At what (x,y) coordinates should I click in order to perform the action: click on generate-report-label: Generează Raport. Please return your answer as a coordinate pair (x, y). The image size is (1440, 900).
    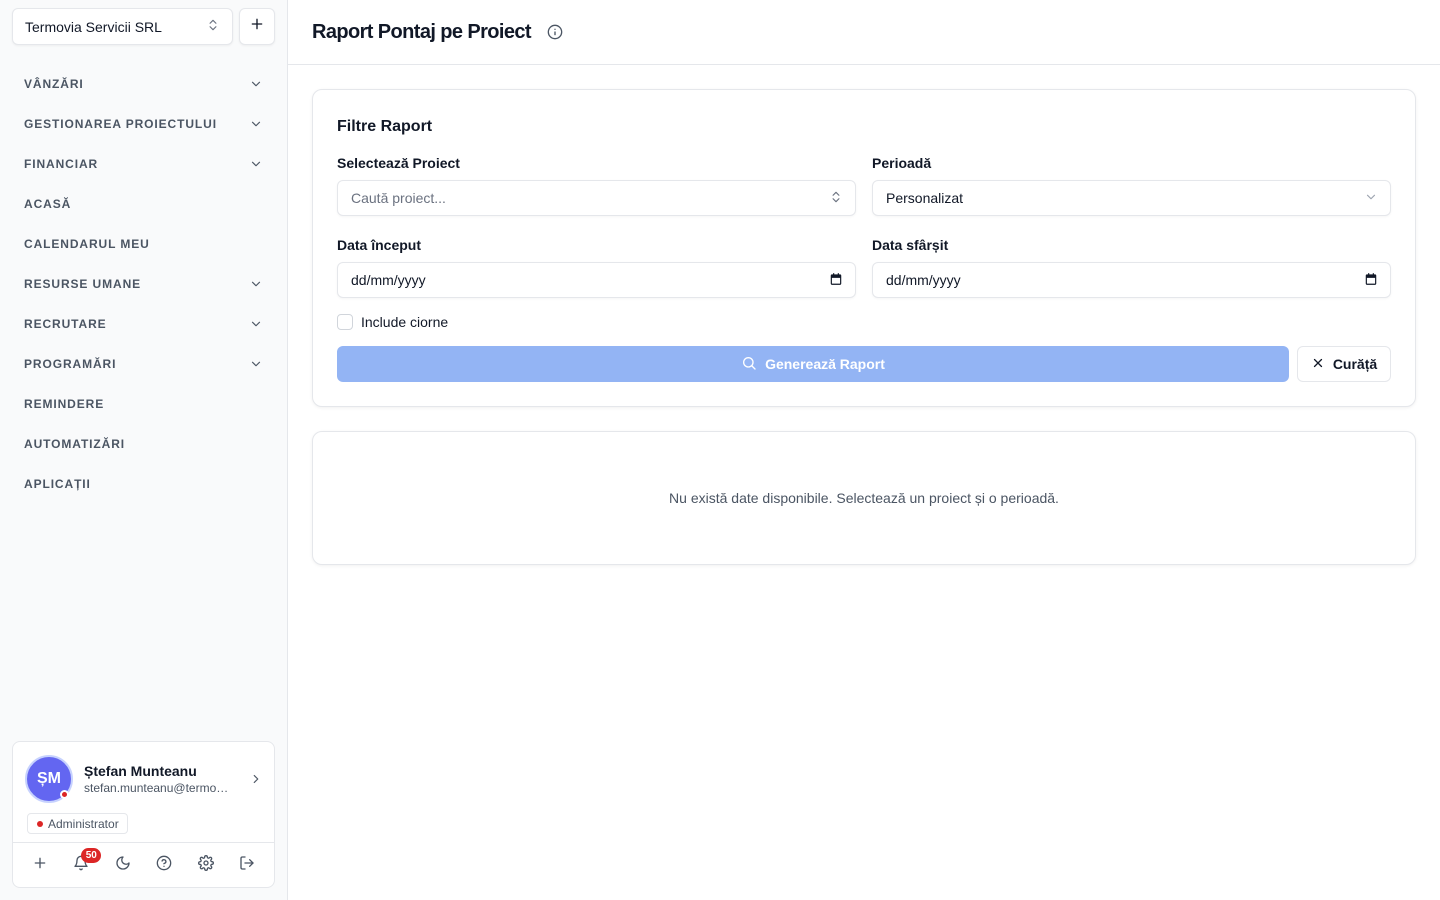
    Looking at the image, I should click on (825, 364).